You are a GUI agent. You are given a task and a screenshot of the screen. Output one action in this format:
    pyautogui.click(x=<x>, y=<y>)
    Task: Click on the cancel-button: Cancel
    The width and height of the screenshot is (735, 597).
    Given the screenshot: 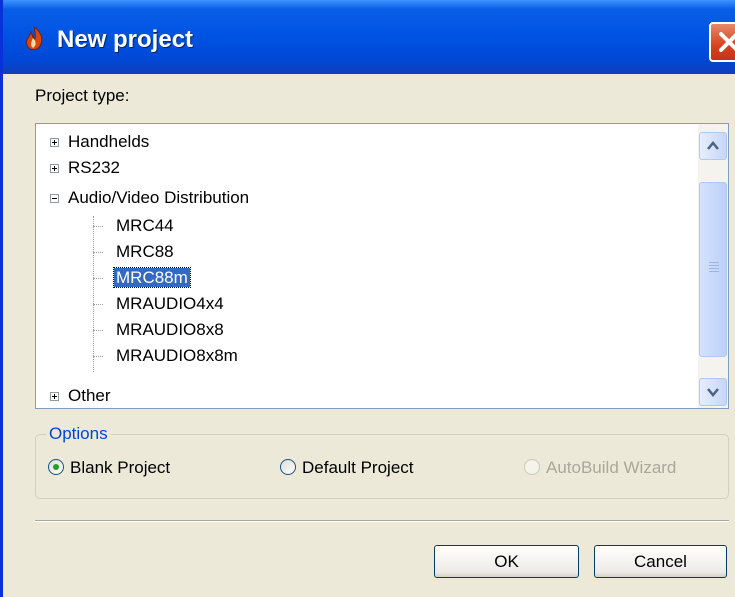 What is the action you would take?
    pyautogui.click(x=660, y=561)
    